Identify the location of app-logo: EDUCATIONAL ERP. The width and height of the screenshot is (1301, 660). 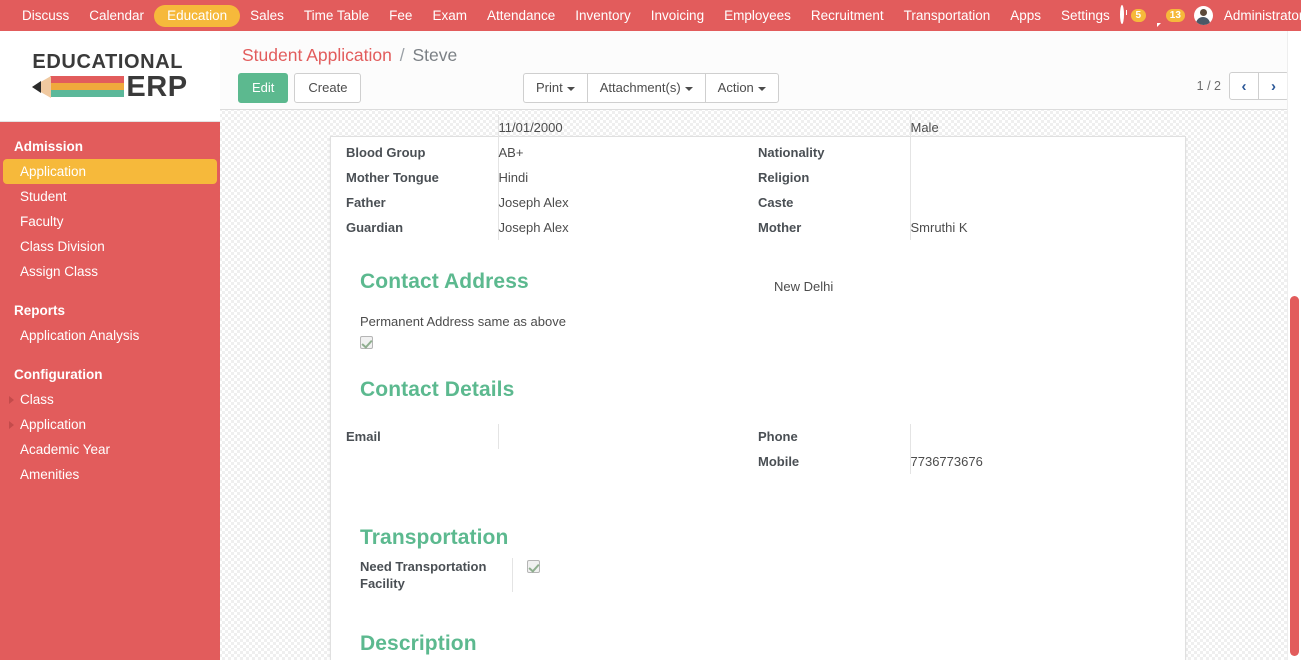
(110, 76).